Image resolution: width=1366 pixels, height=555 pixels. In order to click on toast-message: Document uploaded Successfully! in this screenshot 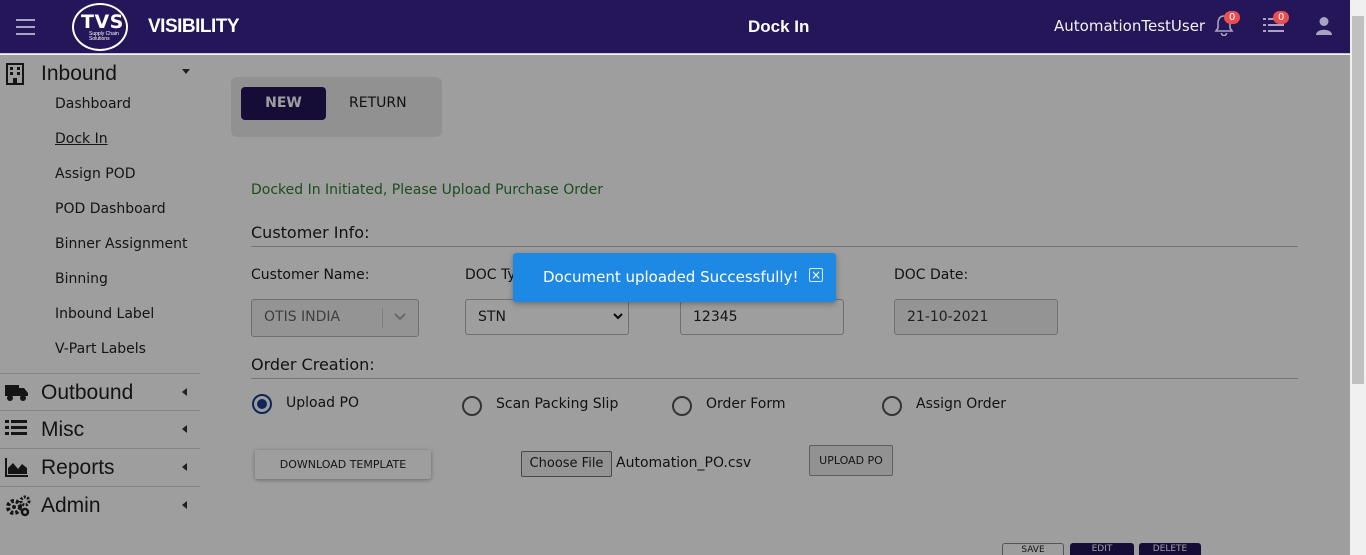, I will do `click(671, 277)`.